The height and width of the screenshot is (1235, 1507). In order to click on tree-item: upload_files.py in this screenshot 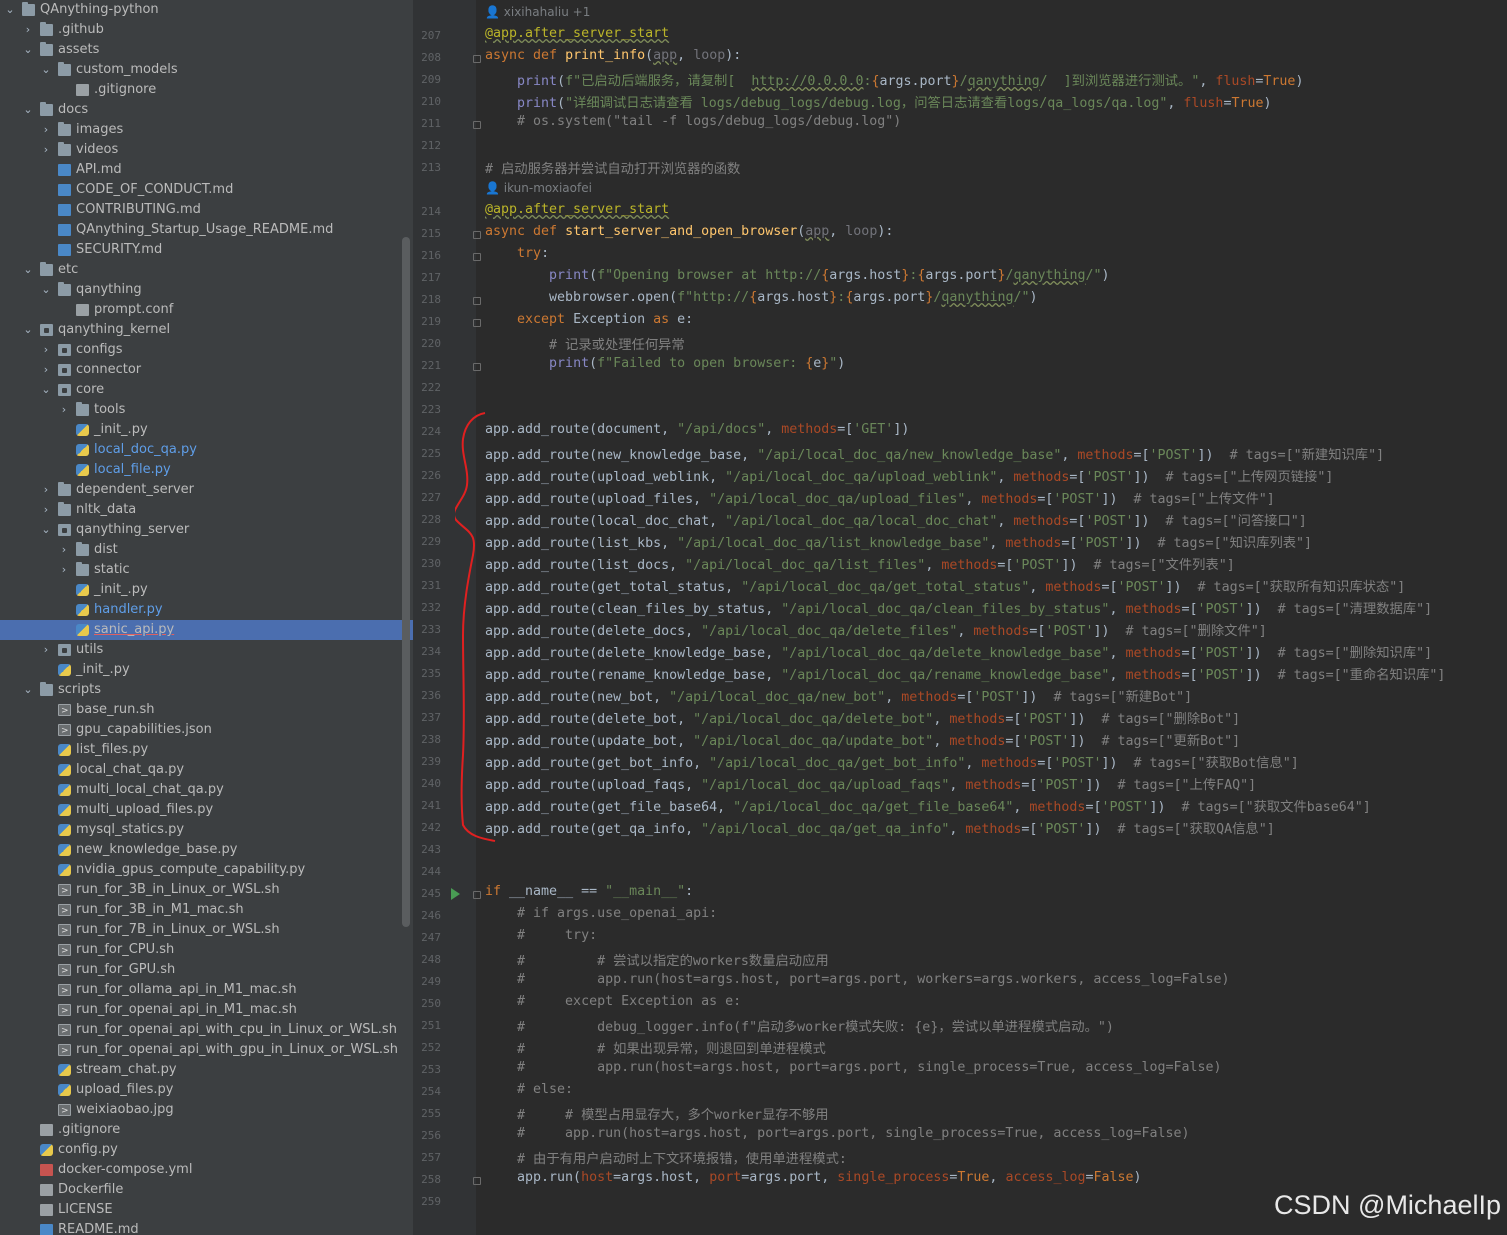, I will do `click(200, 1090)`.